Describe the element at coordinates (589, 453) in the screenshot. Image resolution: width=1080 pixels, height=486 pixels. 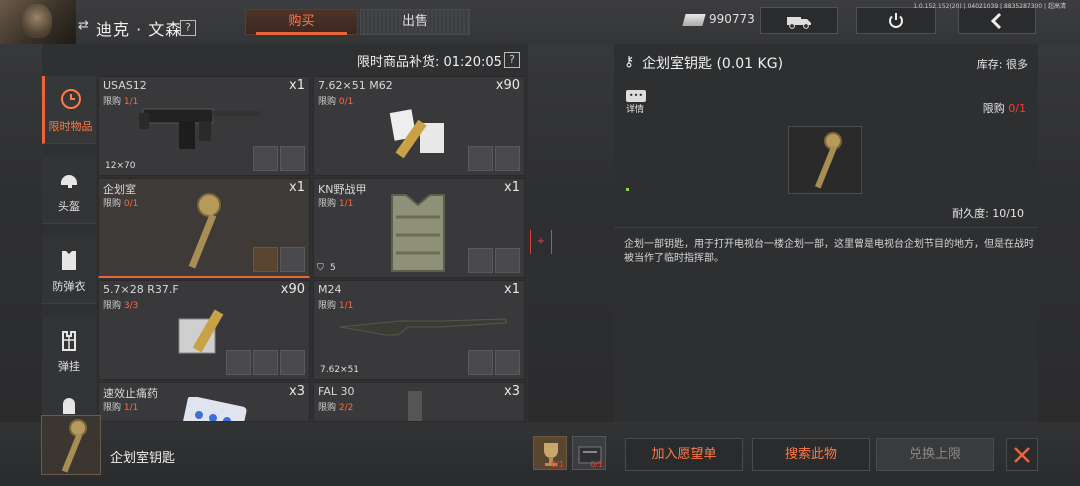
I see `cost-box-slot: 0/1` at that location.